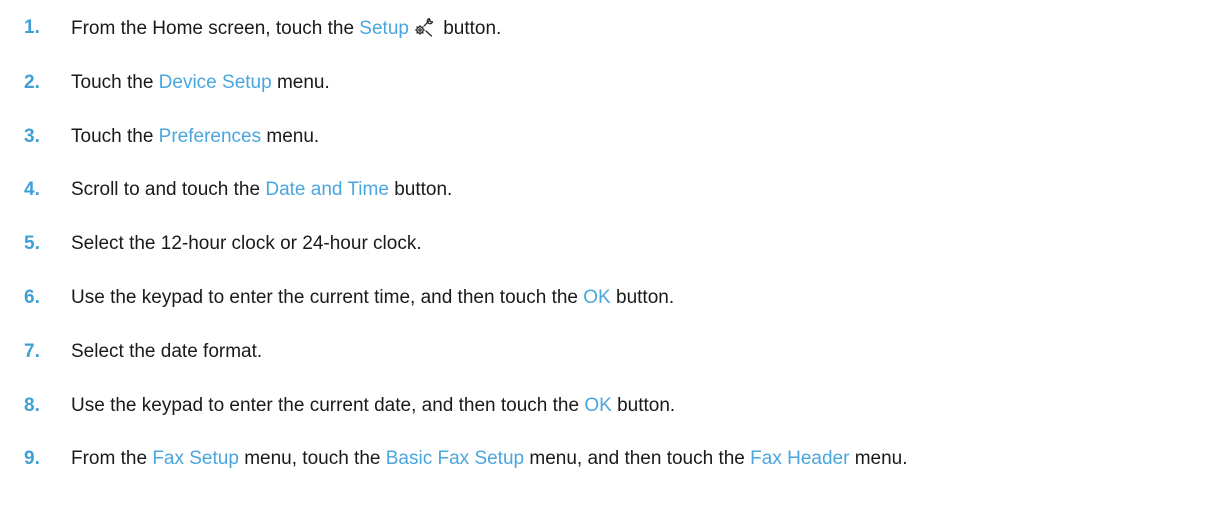  Describe the element at coordinates (32, 189) in the screenshot. I see `step-number: 4.` at that location.